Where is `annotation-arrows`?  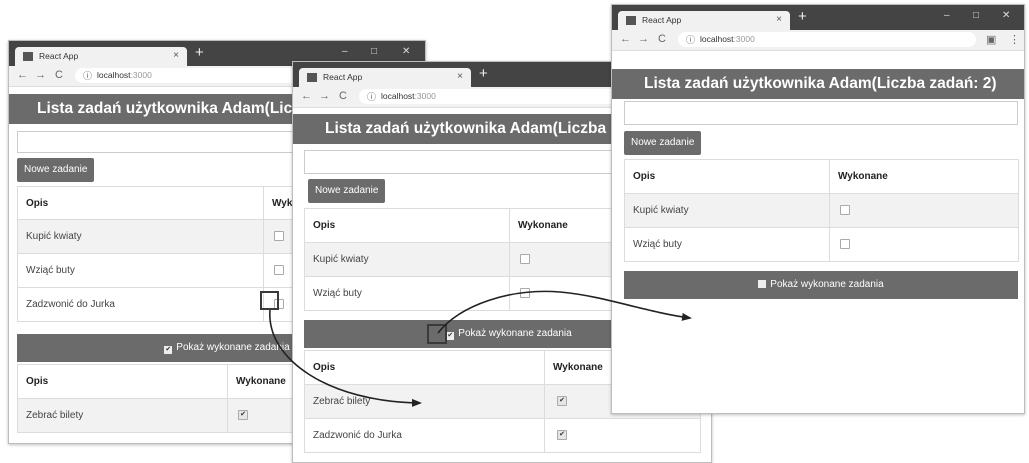
annotation-arrows is located at coordinates (480, 348).